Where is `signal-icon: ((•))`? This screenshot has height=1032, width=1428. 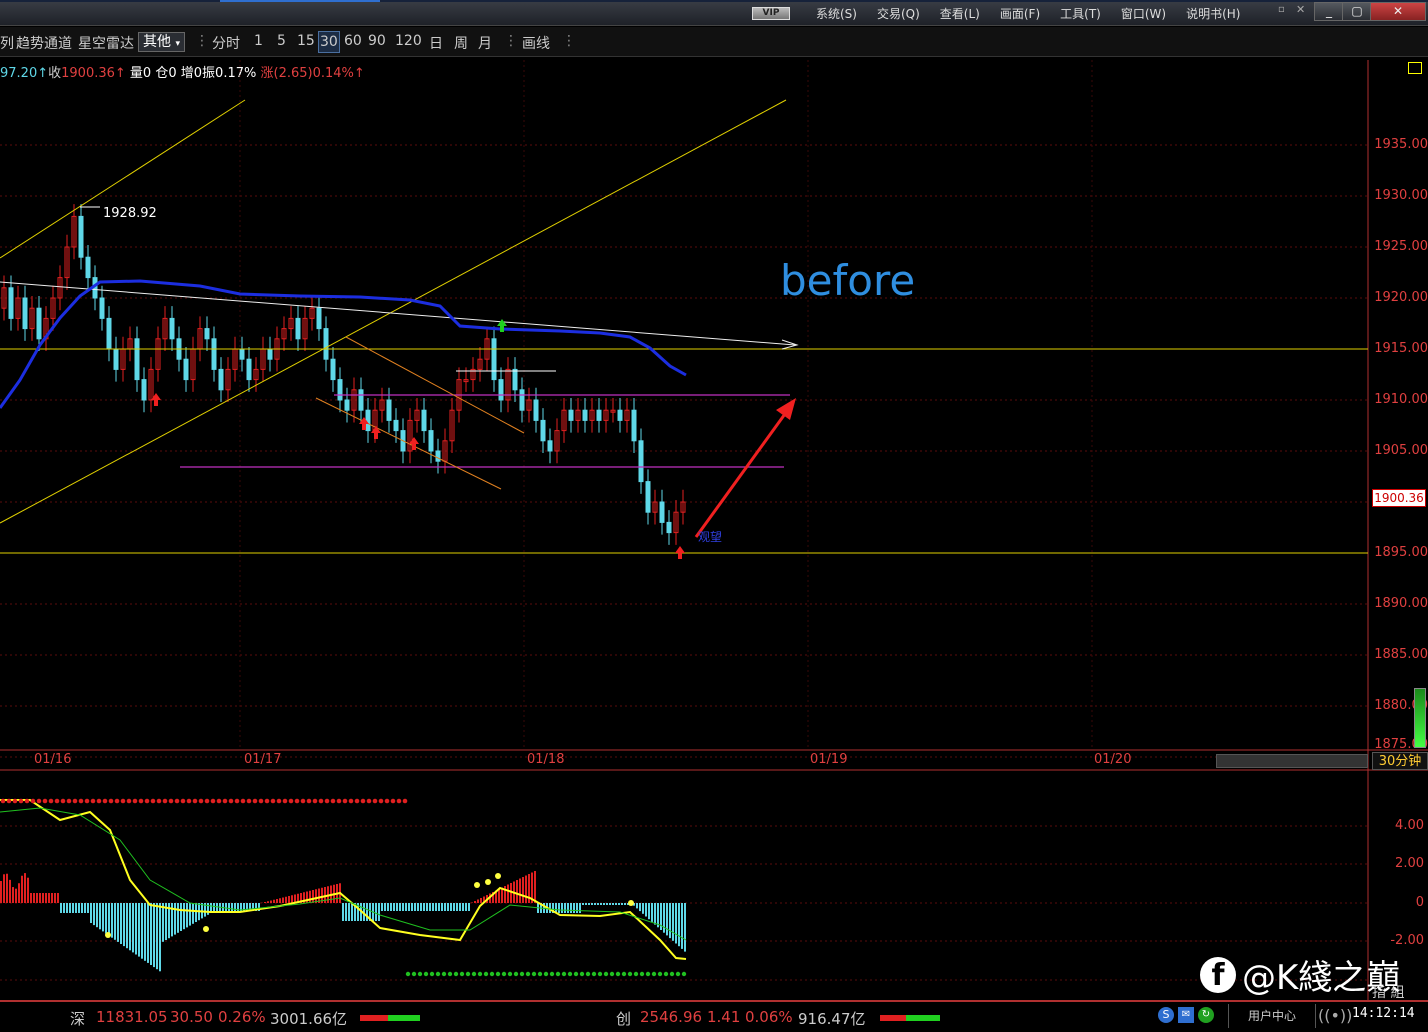
signal-icon: ((•)) is located at coordinates (1335, 1015).